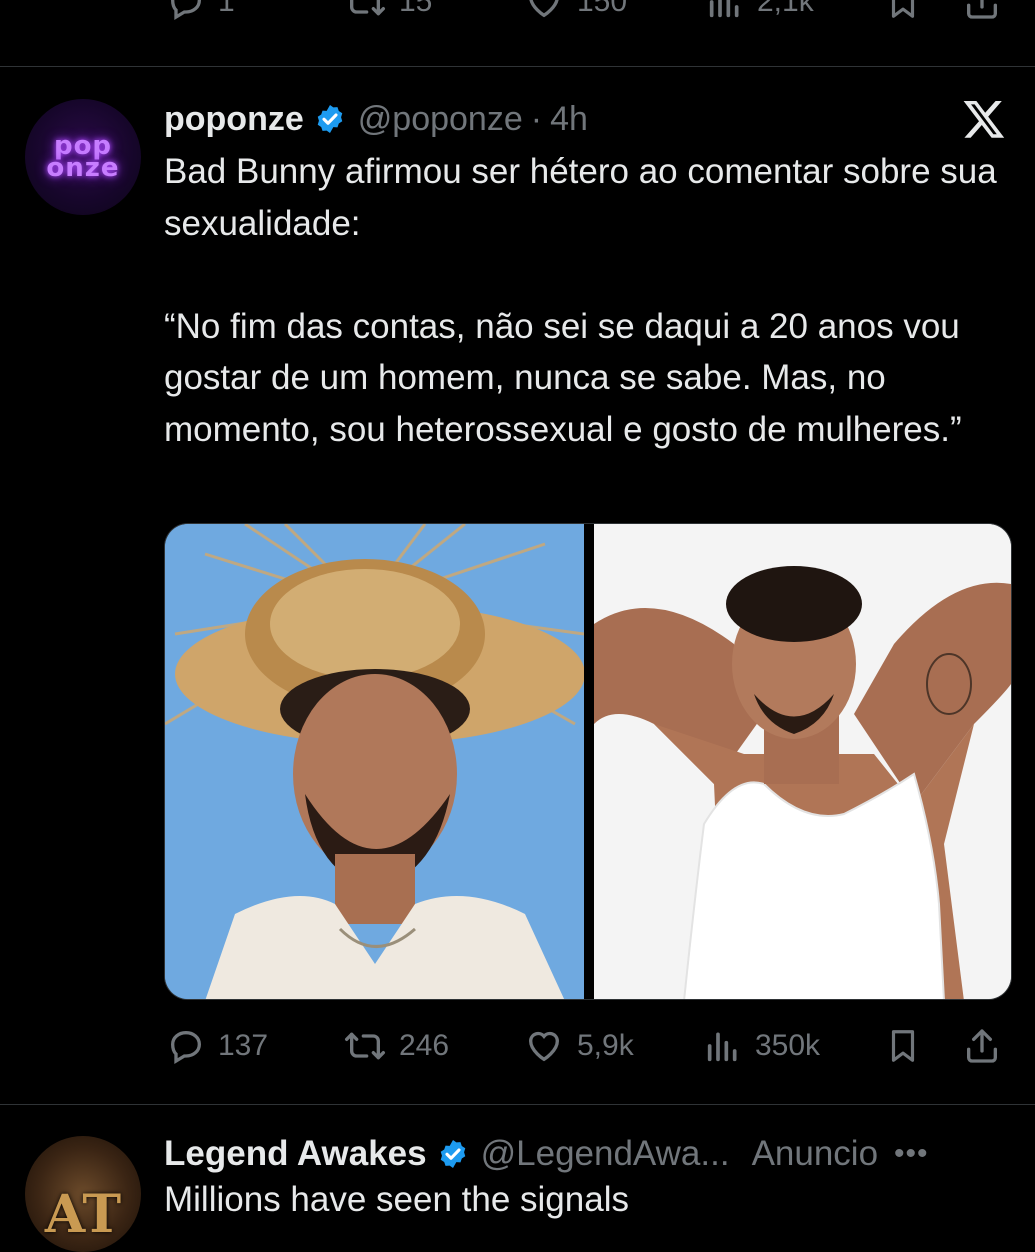  What do you see at coordinates (602, 9) in the screenshot?
I see `like-count: 150` at bounding box center [602, 9].